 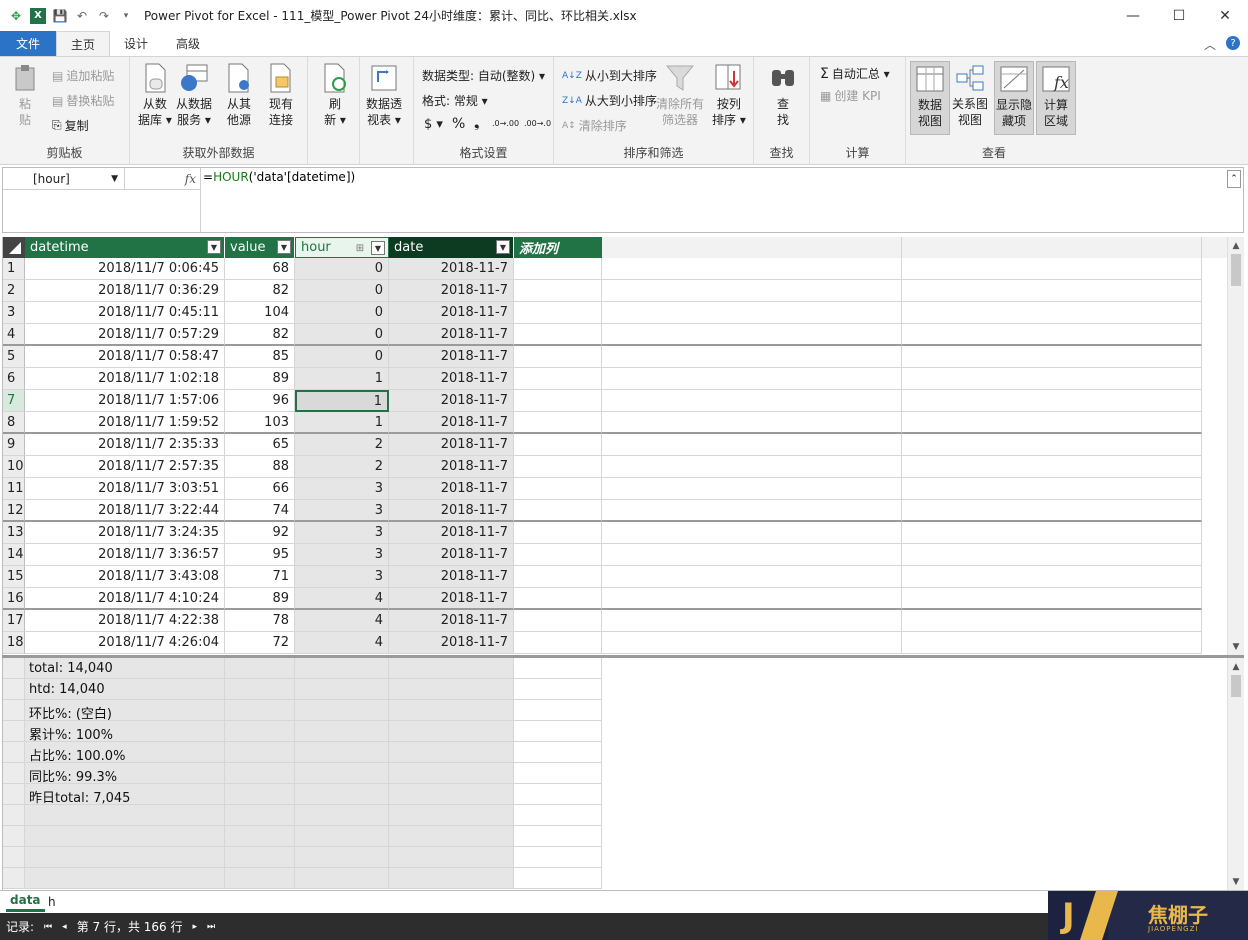 I want to click on value-cell: 74, so click(x=260, y=511).